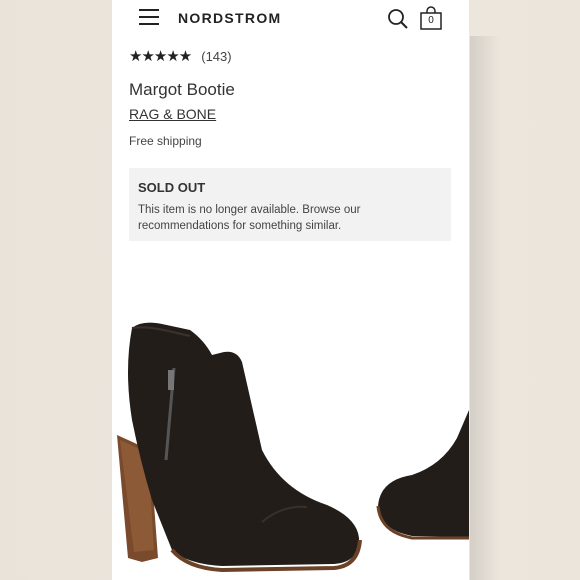  What do you see at coordinates (216, 56) in the screenshot?
I see `review-count: (143)` at bounding box center [216, 56].